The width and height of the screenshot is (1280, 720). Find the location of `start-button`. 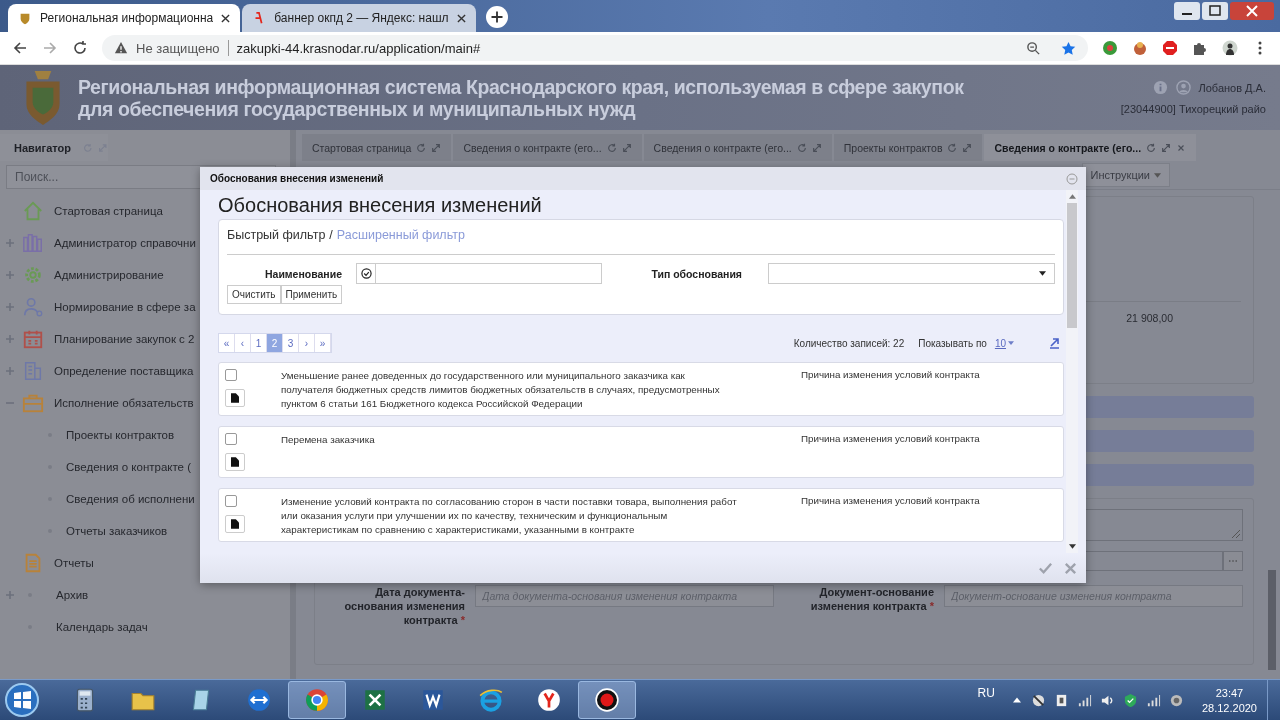

start-button is located at coordinates (22, 700).